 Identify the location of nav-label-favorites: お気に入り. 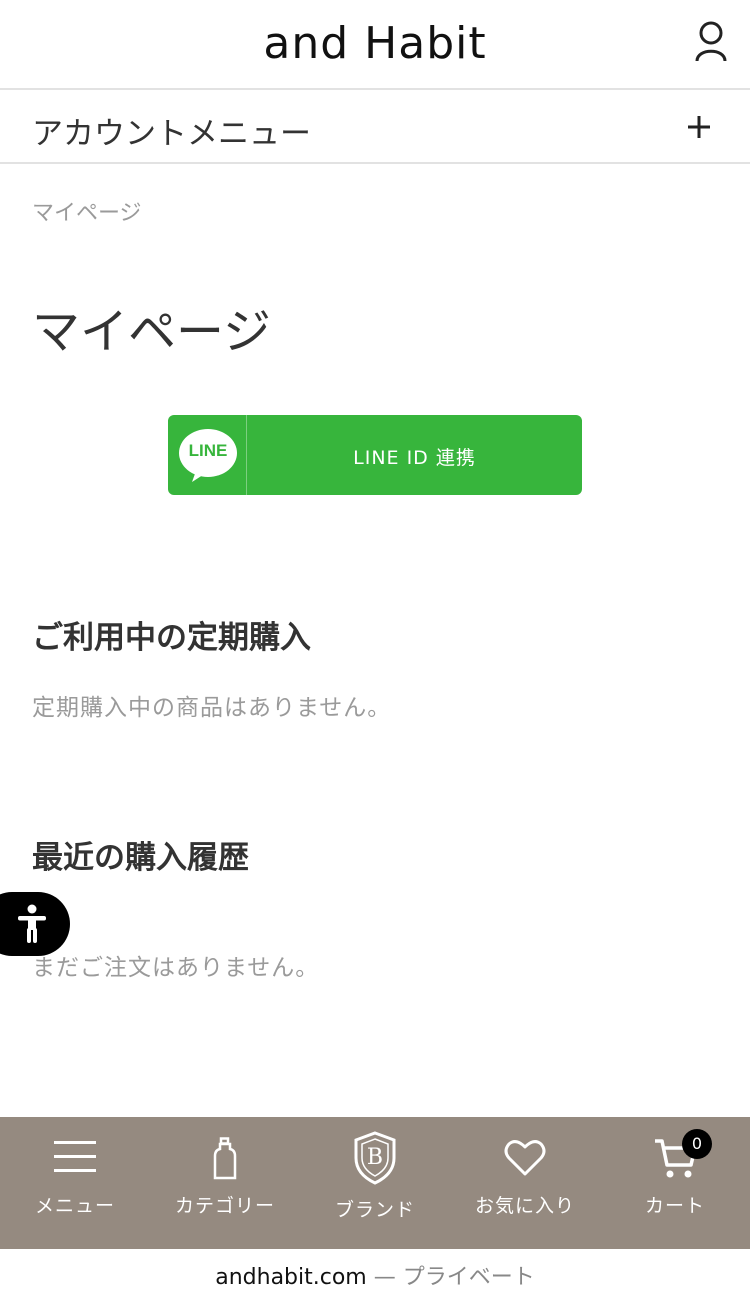
(524, 1206).